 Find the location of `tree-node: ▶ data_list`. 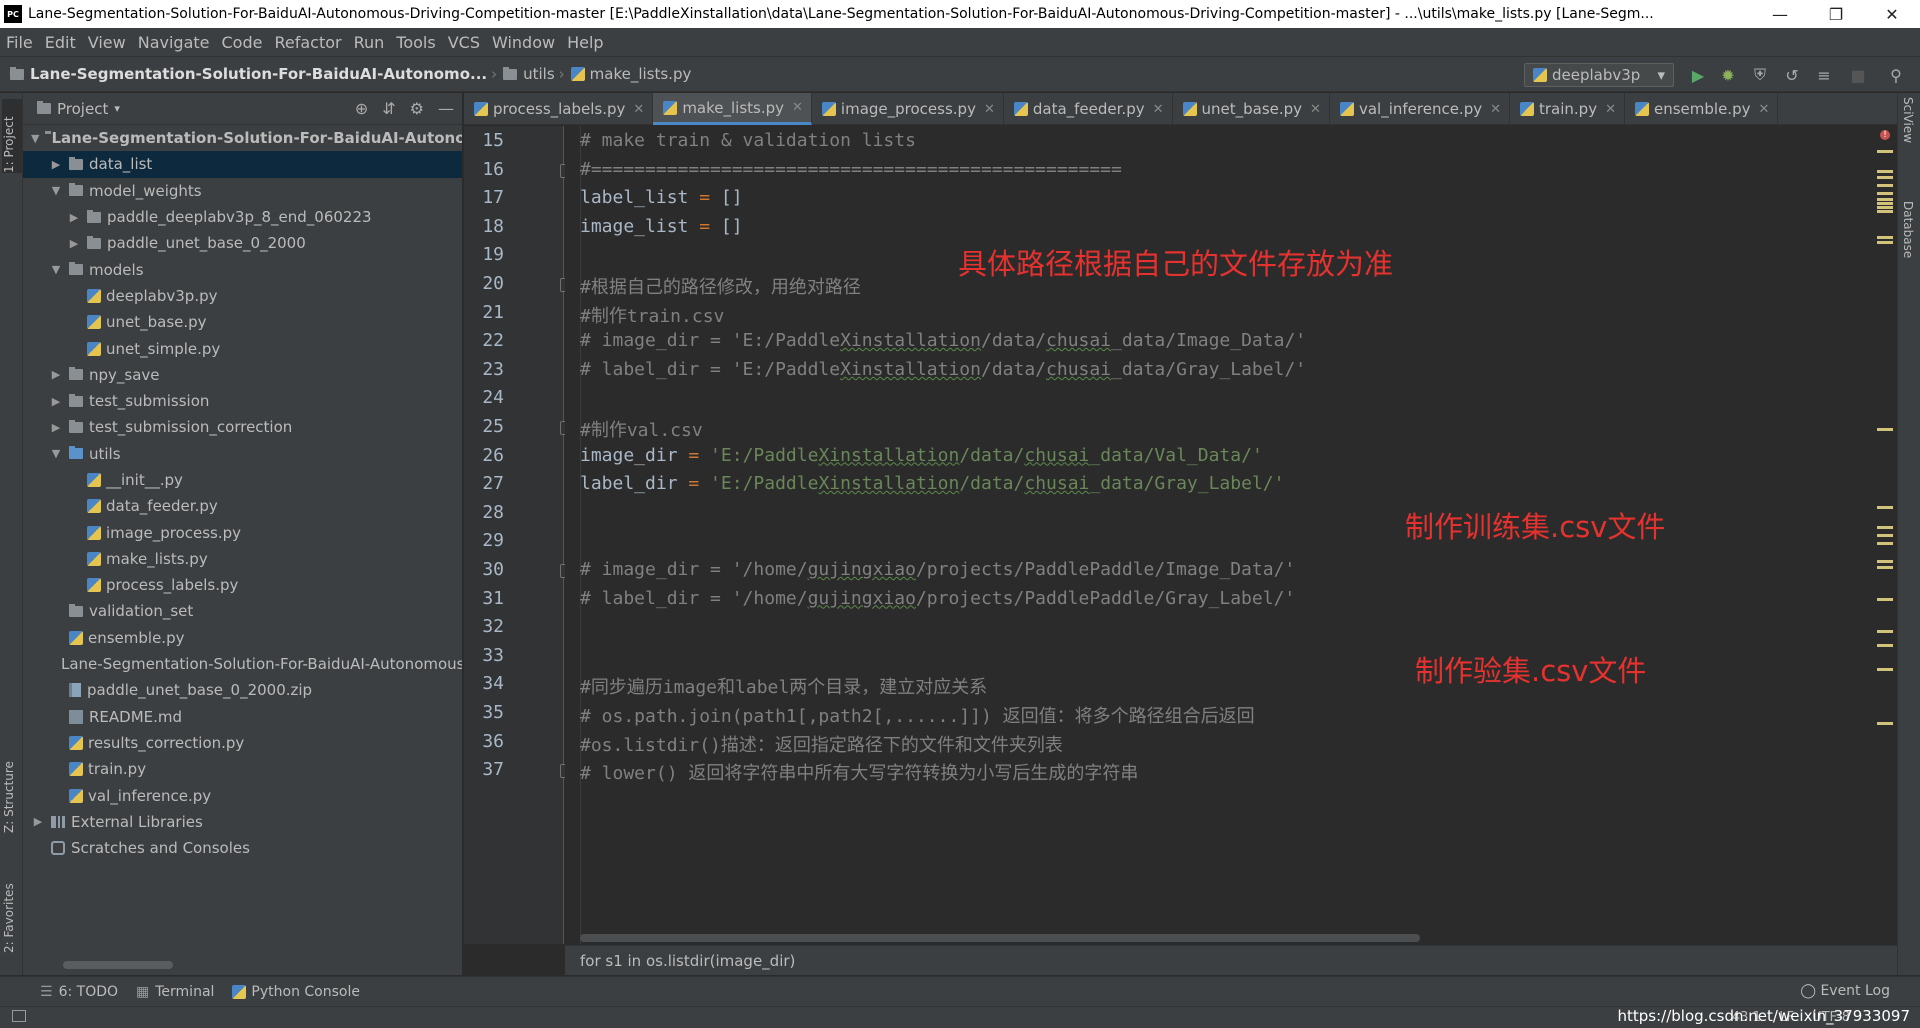

tree-node: ▶ data_list is located at coordinates (242, 164).